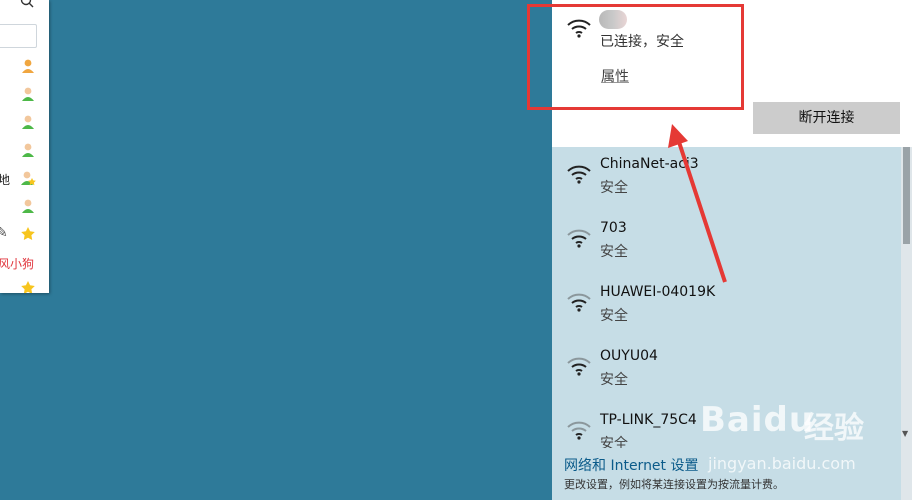 This screenshot has width=912, height=500. Describe the element at coordinates (726, 371) in the screenshot. I see `network-item: OUYU04 安全` at that location.